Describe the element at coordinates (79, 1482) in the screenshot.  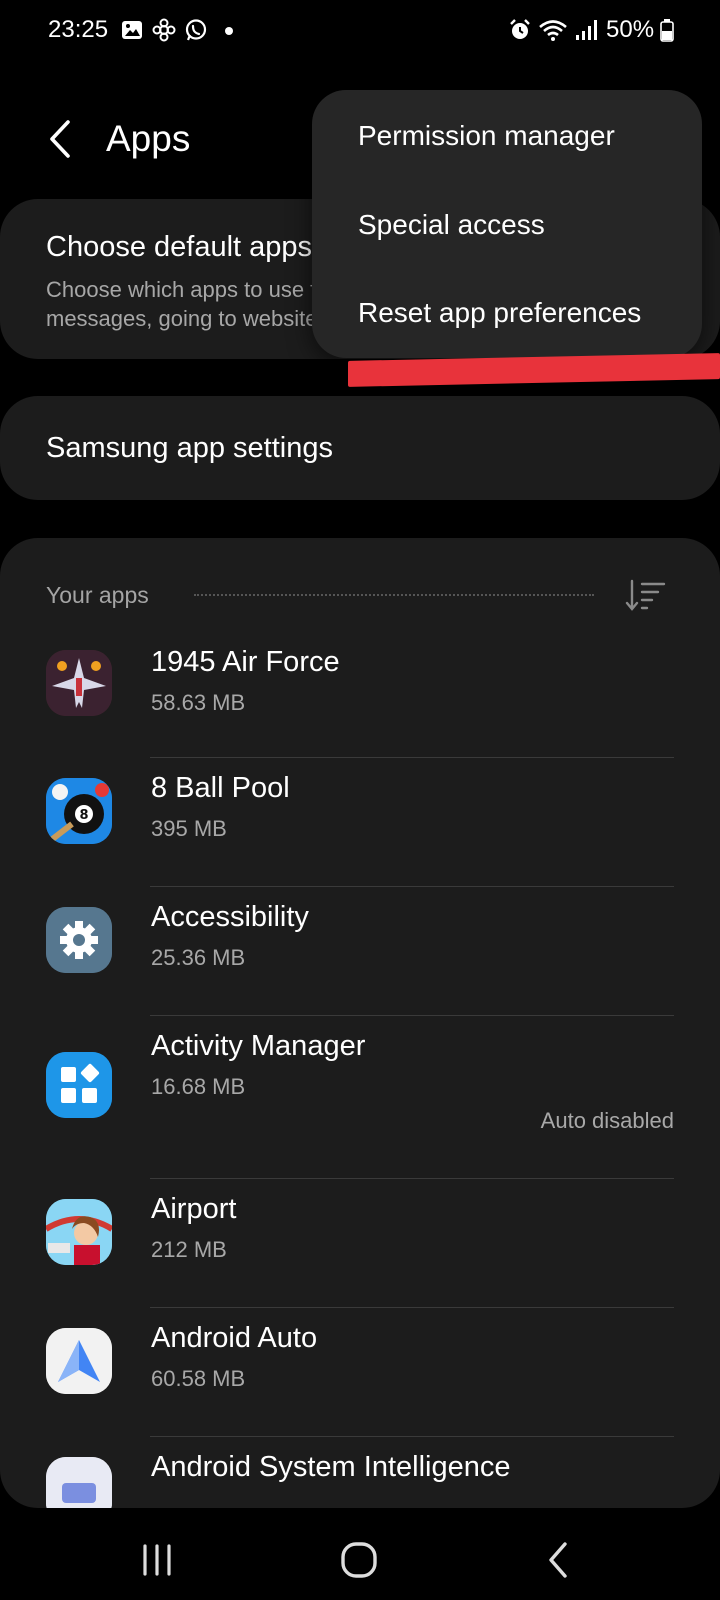
I see `system-intelligence-icon` at that location.